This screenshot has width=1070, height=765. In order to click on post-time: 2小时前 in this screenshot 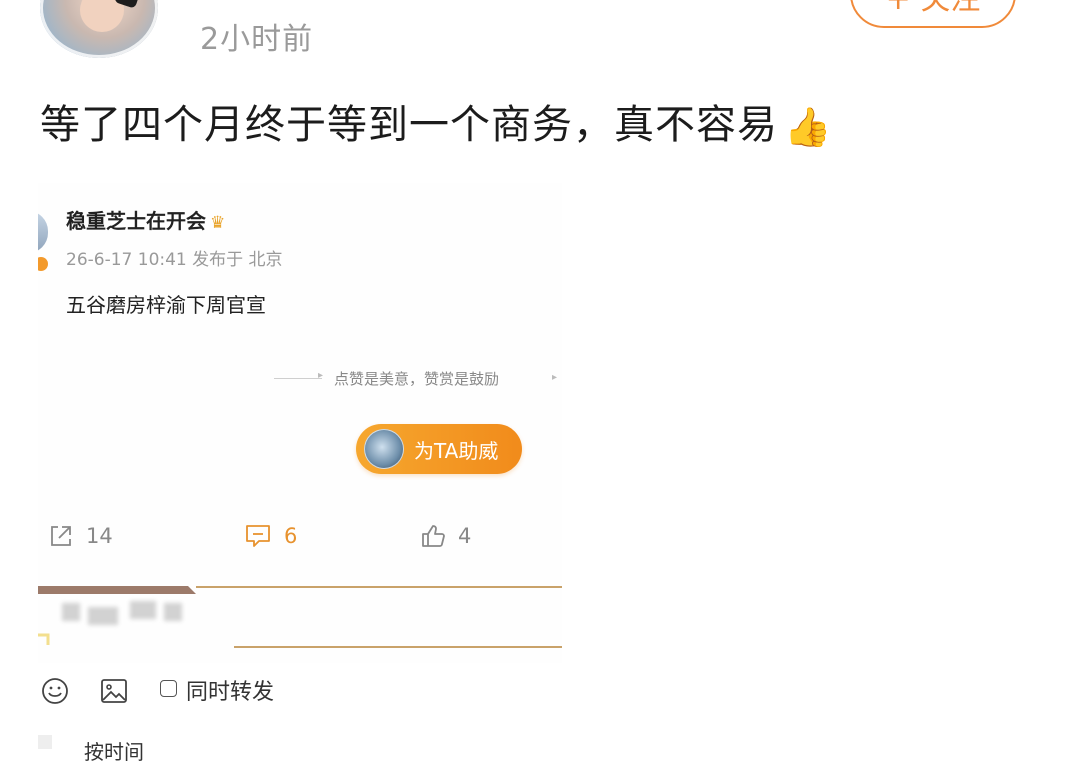, I will do `click(257, 39)`.